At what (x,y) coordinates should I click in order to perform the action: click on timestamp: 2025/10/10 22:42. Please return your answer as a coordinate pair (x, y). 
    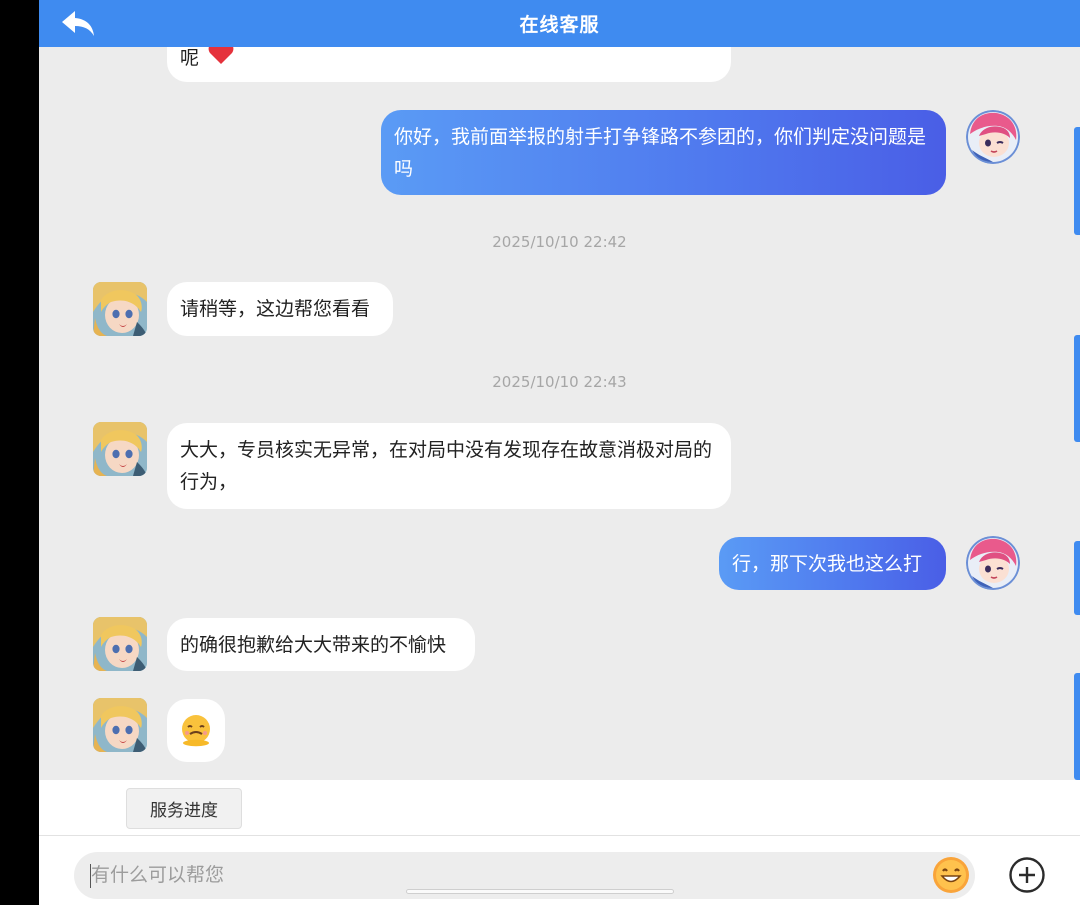
    Looking at the image, I should click on (559, 242).